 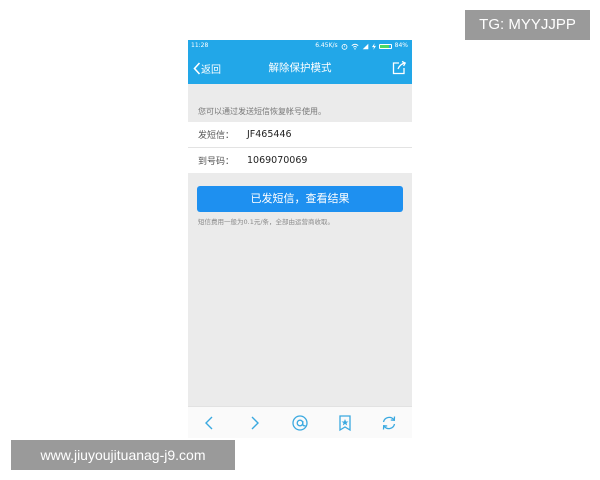 What do you see at coordinates (300, 46) in the screenshot?
I see `status-bar: 11:28 6.45K/s 84%` at bounding box center [300, 46].